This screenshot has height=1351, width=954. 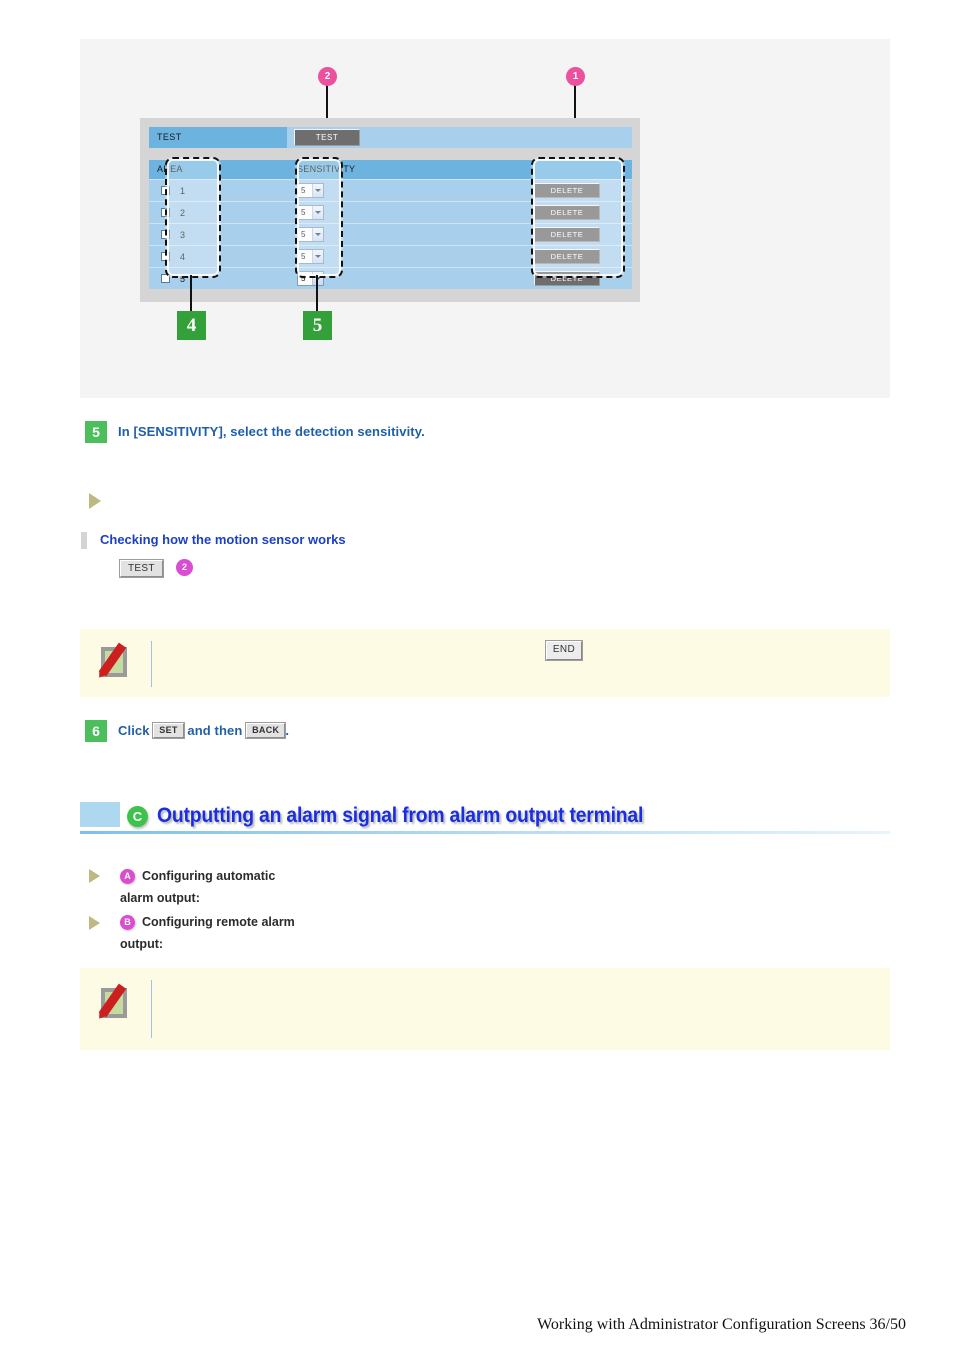 I want to click on step-badge-5: 5, so click(x=96, y=432).